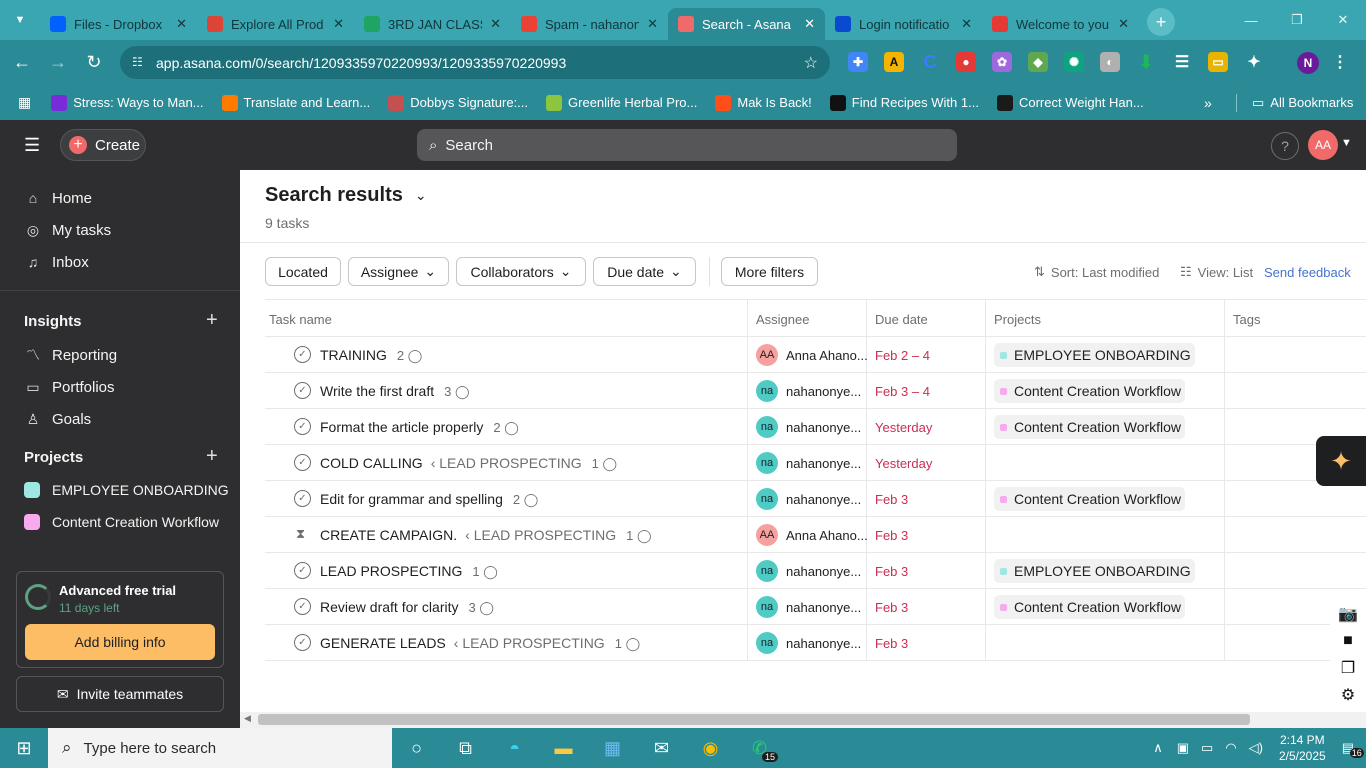 This screenshot has width=1366, height=768. Describe the element at coordinates (56, 262) in the screenshot. I see `sidebar-item-inbox: ♫ Inbox` at that location.